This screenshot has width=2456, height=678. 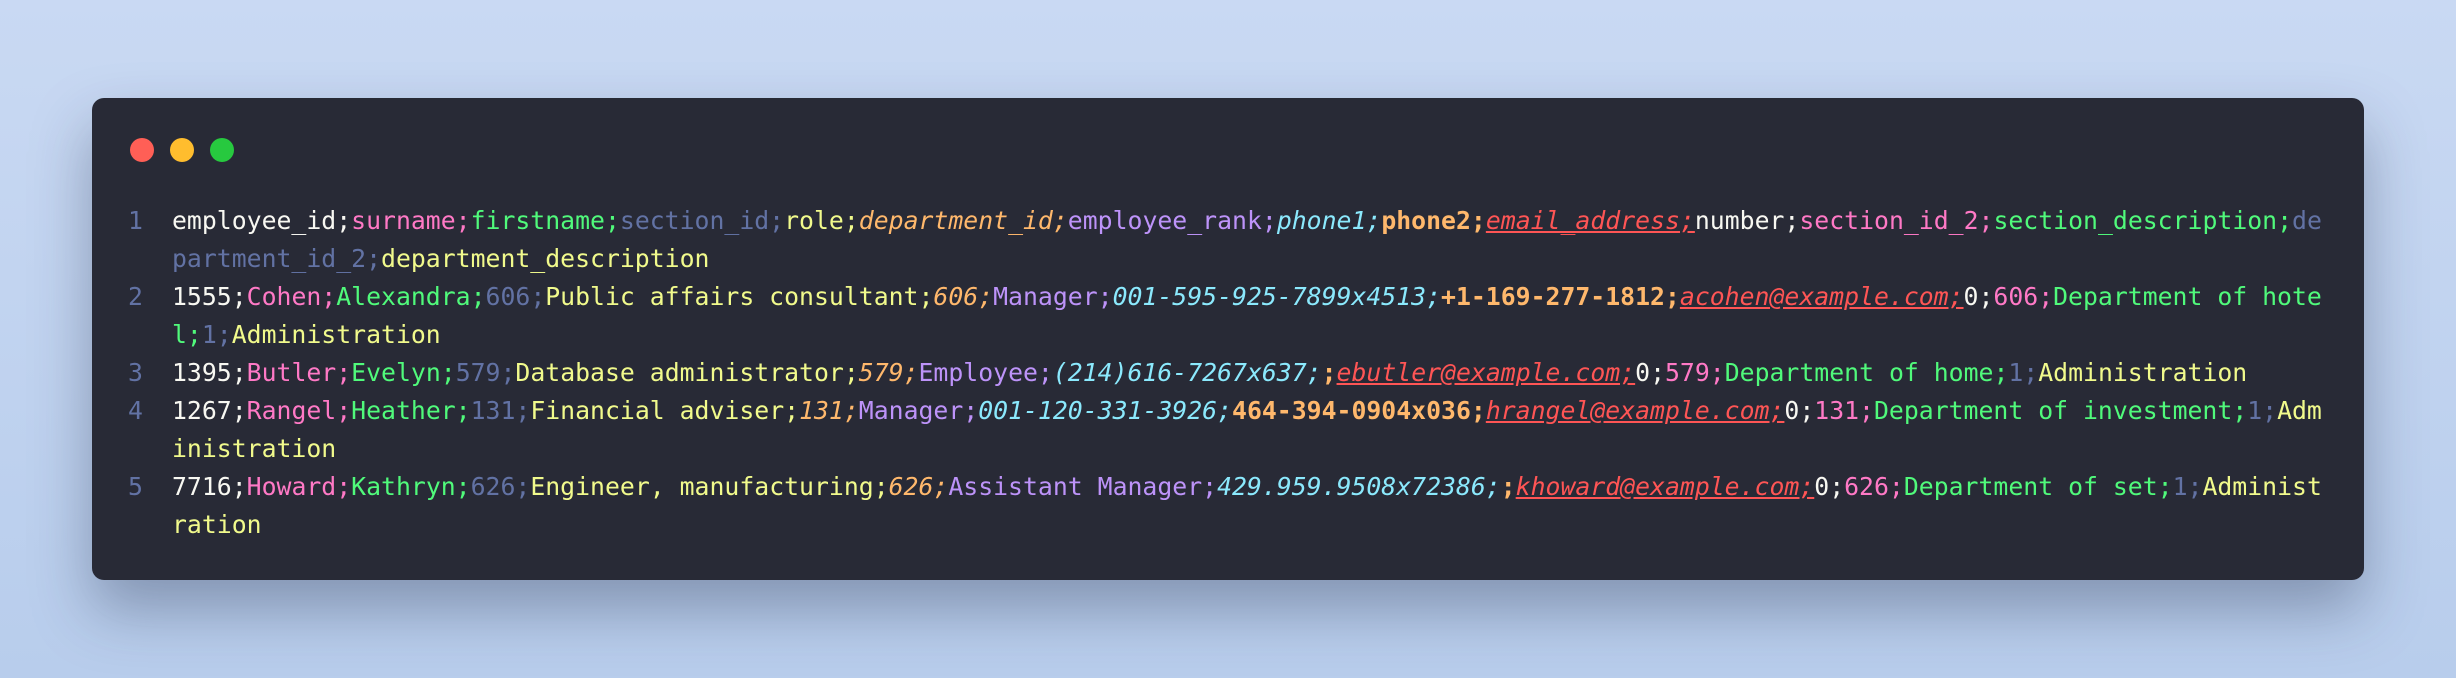 I want to click on csv-field: phone1;, so click(x=1329, y=220).